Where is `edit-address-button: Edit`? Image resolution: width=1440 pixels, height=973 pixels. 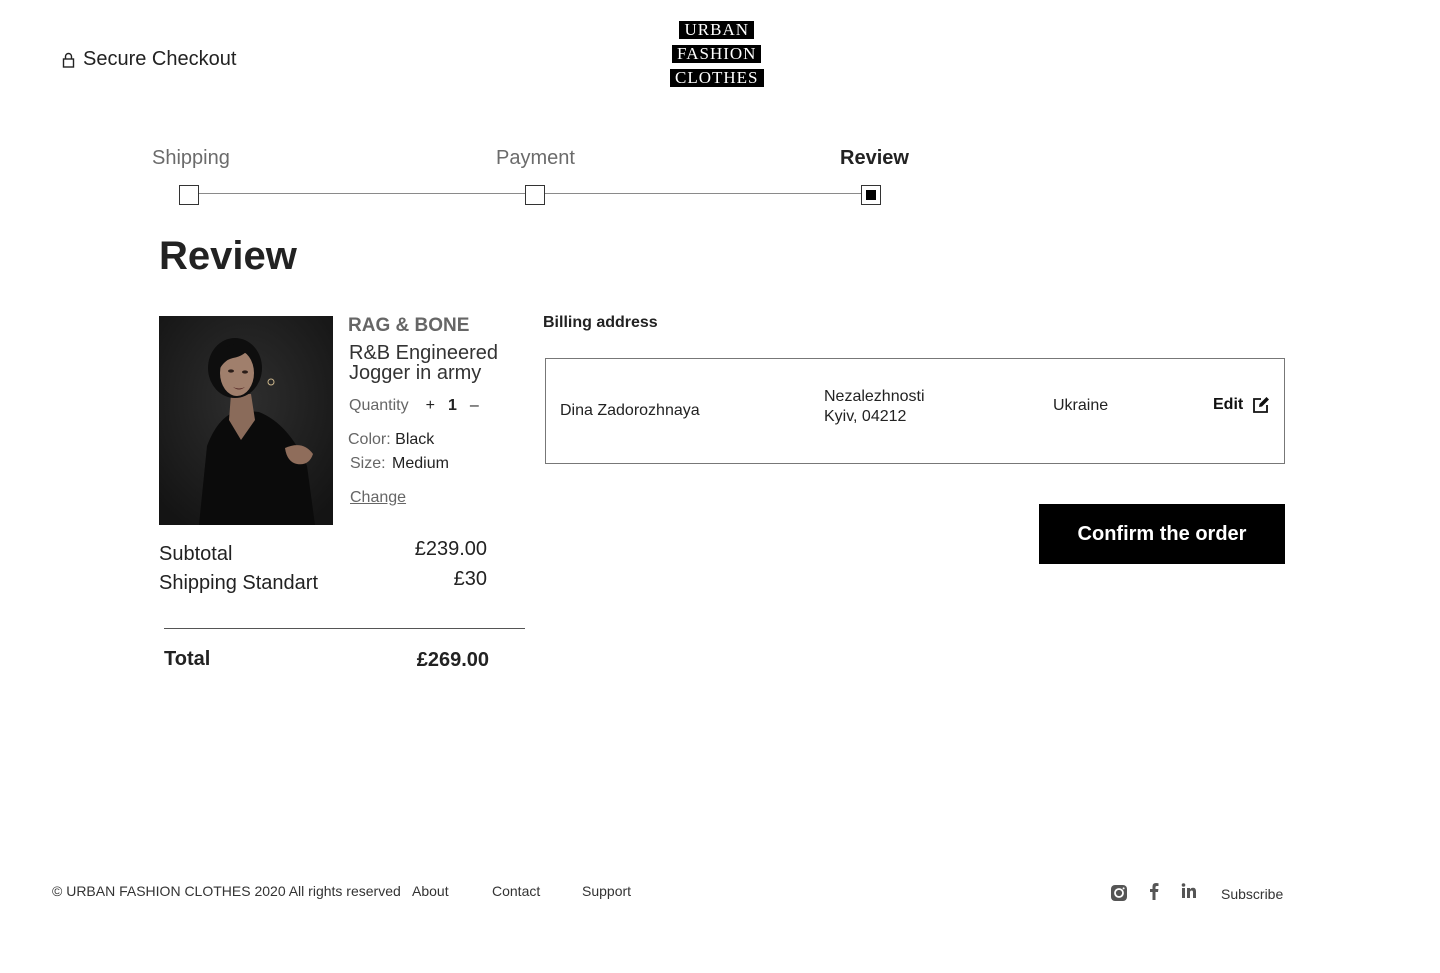 edit-address-button: Edit is located at coordinates (1241, 405).